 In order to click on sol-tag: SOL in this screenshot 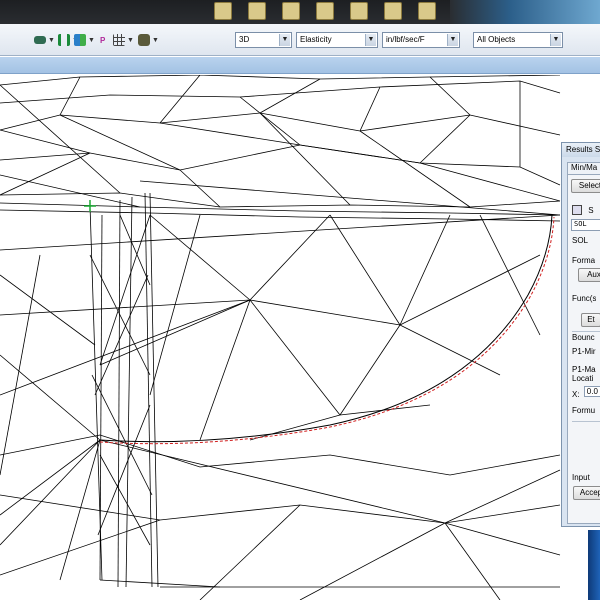, I will do `click(585, 225)`.